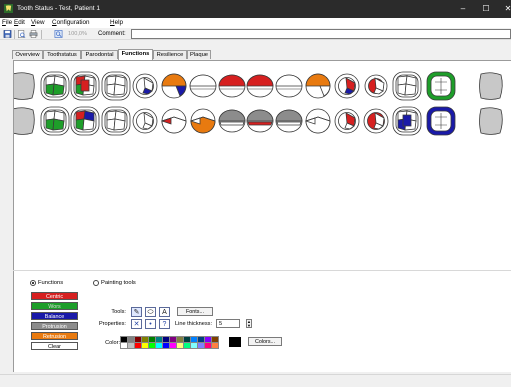 The image size is (511, 387). I want to click on menu-help: Help, so click(116, 22).